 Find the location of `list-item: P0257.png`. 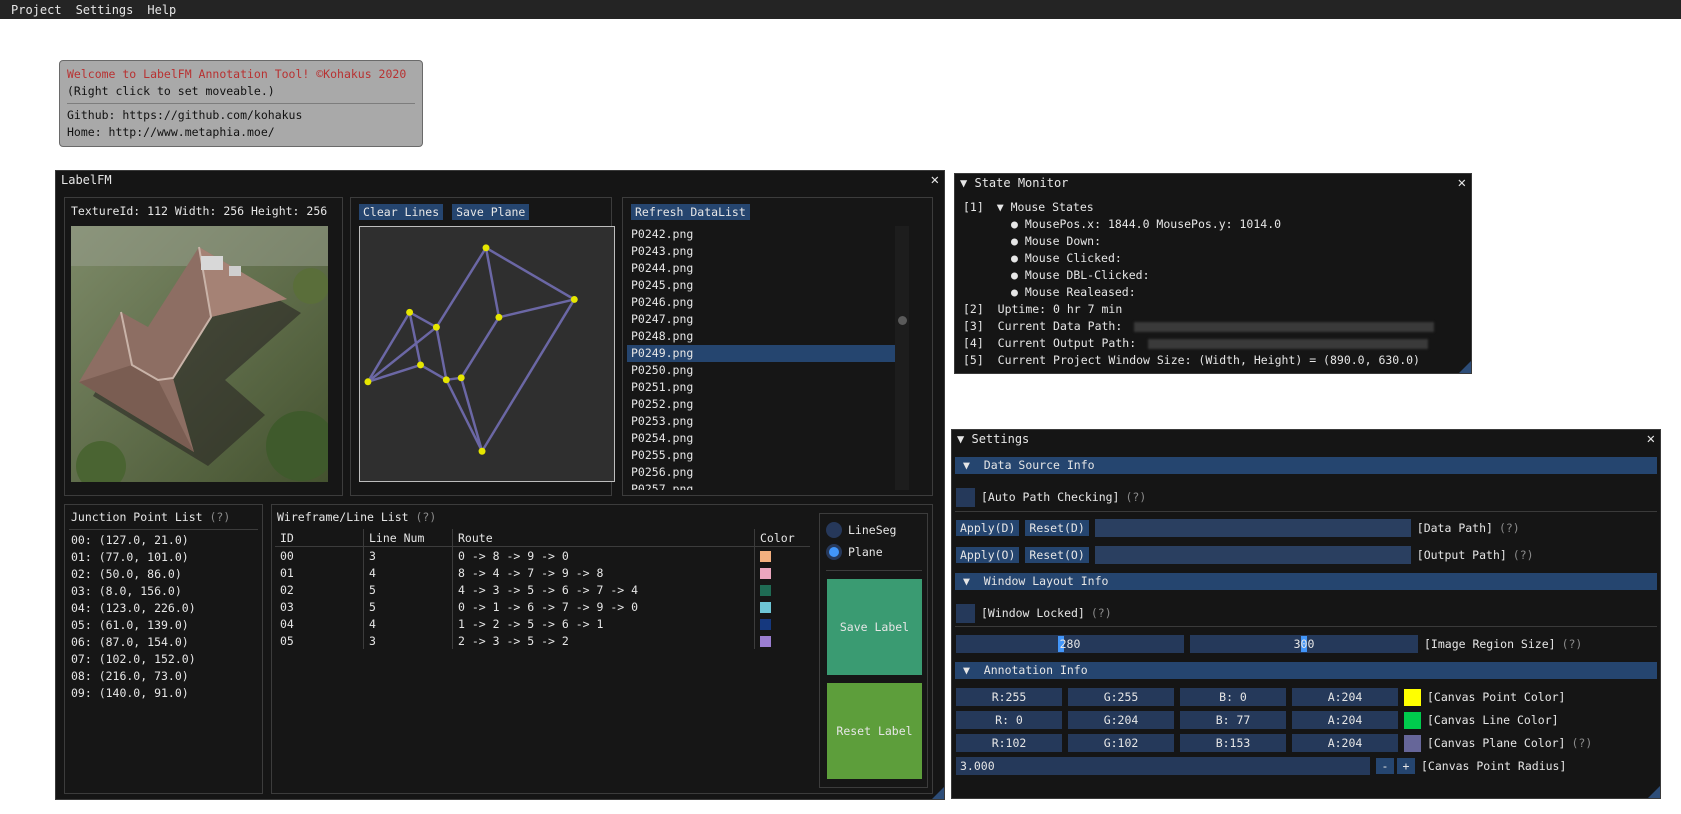

list-item: P0257.png is located at coordinates (764, 485).